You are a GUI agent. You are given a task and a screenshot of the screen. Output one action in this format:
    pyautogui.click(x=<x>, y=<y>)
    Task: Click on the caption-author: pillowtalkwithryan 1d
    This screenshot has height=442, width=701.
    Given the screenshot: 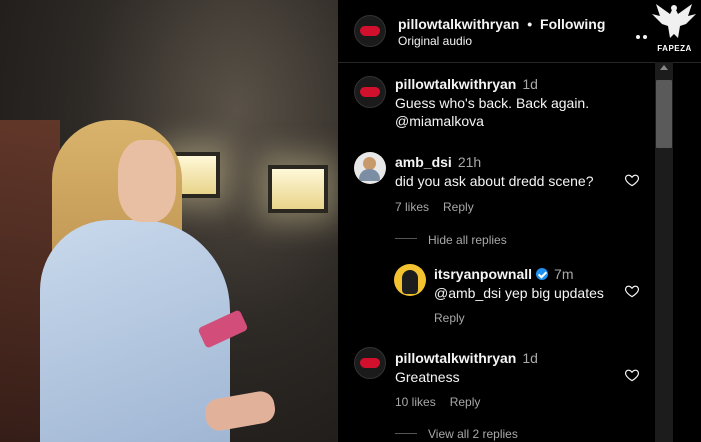 What is the action you would take?
    pyautogui.click(x=466, y=84)
    